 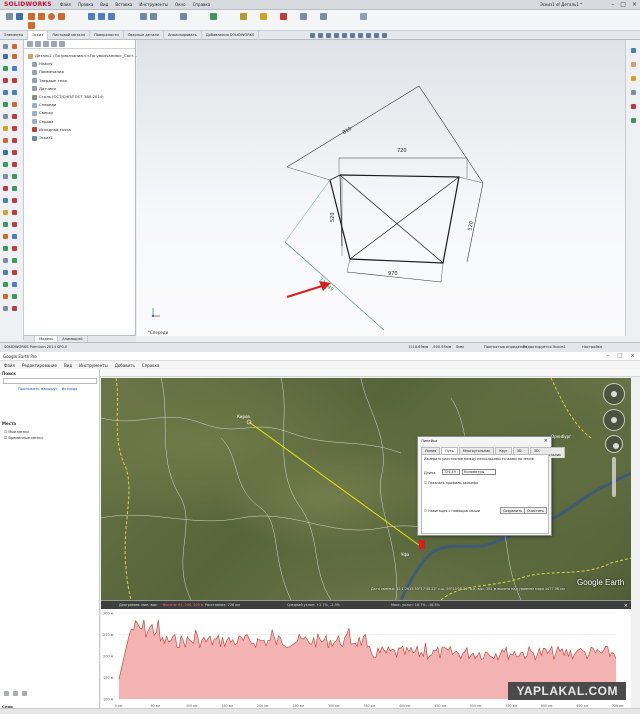 I want to click on appearance-icon, so click(x=368, y=35).